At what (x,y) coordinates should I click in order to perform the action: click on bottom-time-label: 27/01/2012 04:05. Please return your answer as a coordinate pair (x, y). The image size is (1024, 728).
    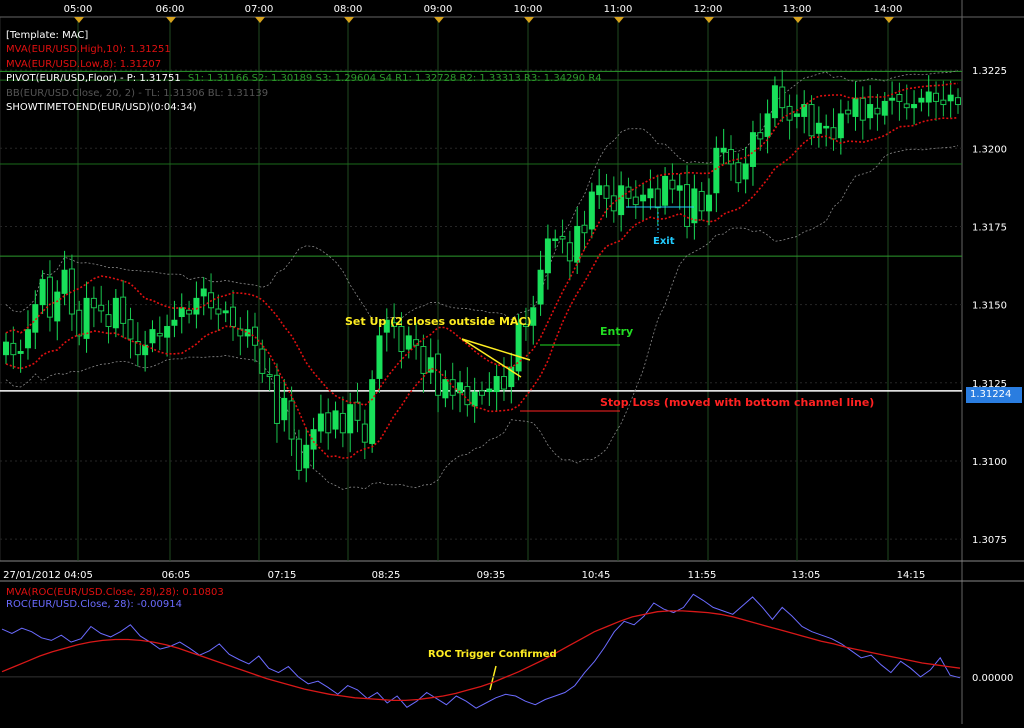
    Looking at the image, I should click on (48, 575).